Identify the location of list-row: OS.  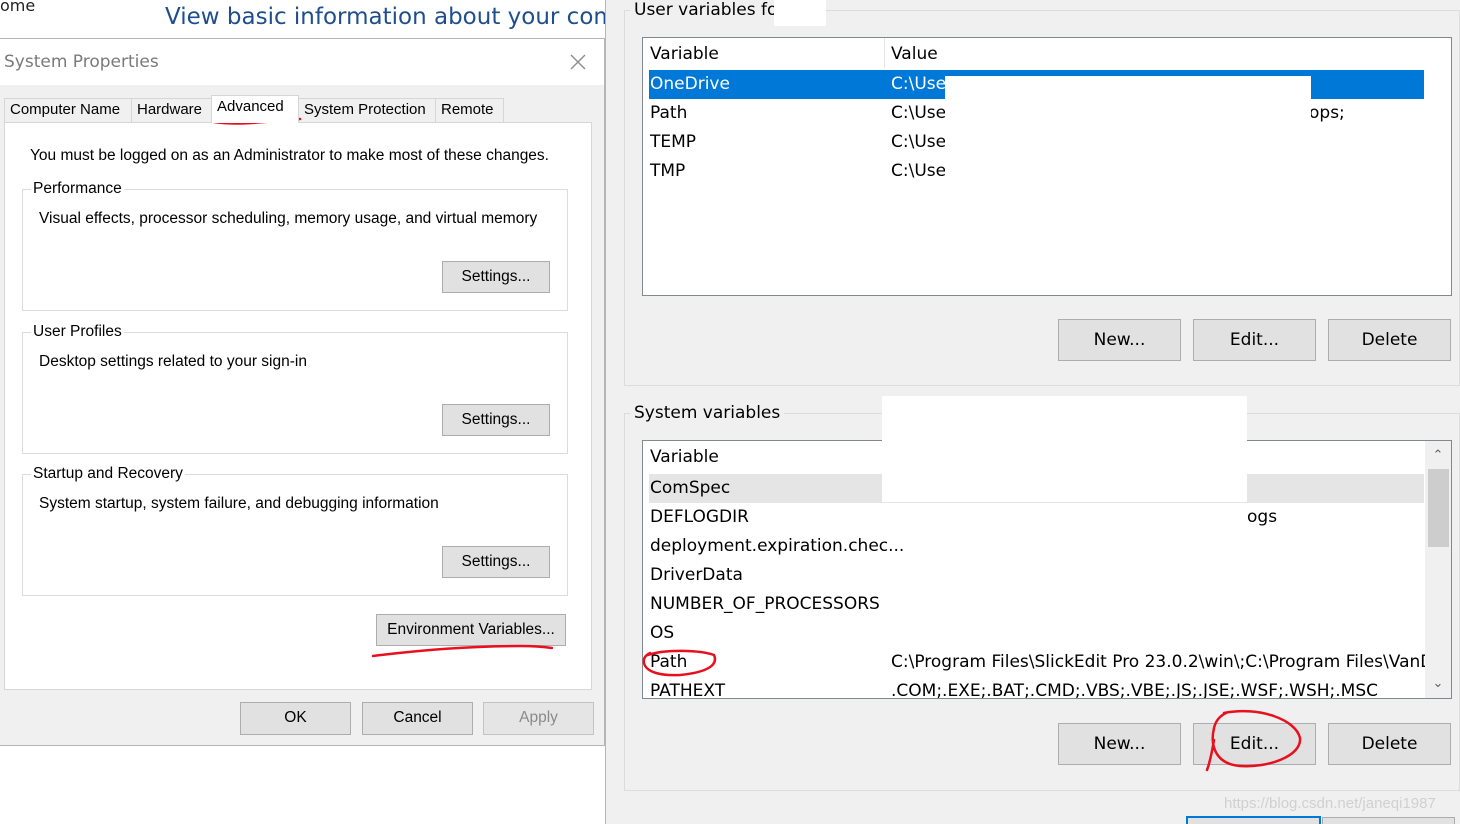
(1036, 633).